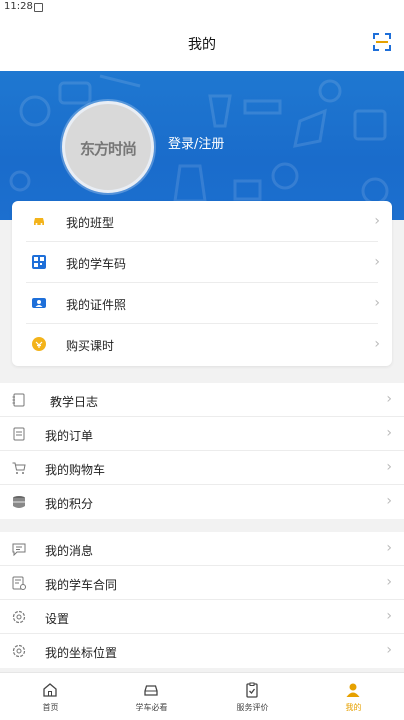 Image resolution: width=404 pixels, height=720 pixels. What do you see at coordinates (19, 468) in the screenshot?
I see `cart-icon` at bounding box center [19, 468].